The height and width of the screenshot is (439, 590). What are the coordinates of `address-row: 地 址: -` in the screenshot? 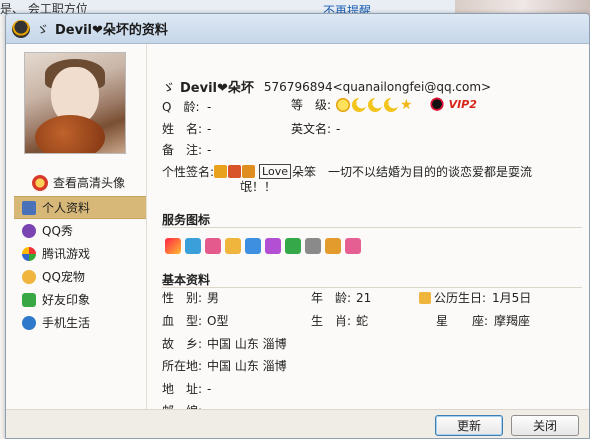 It's located at (186, 388).